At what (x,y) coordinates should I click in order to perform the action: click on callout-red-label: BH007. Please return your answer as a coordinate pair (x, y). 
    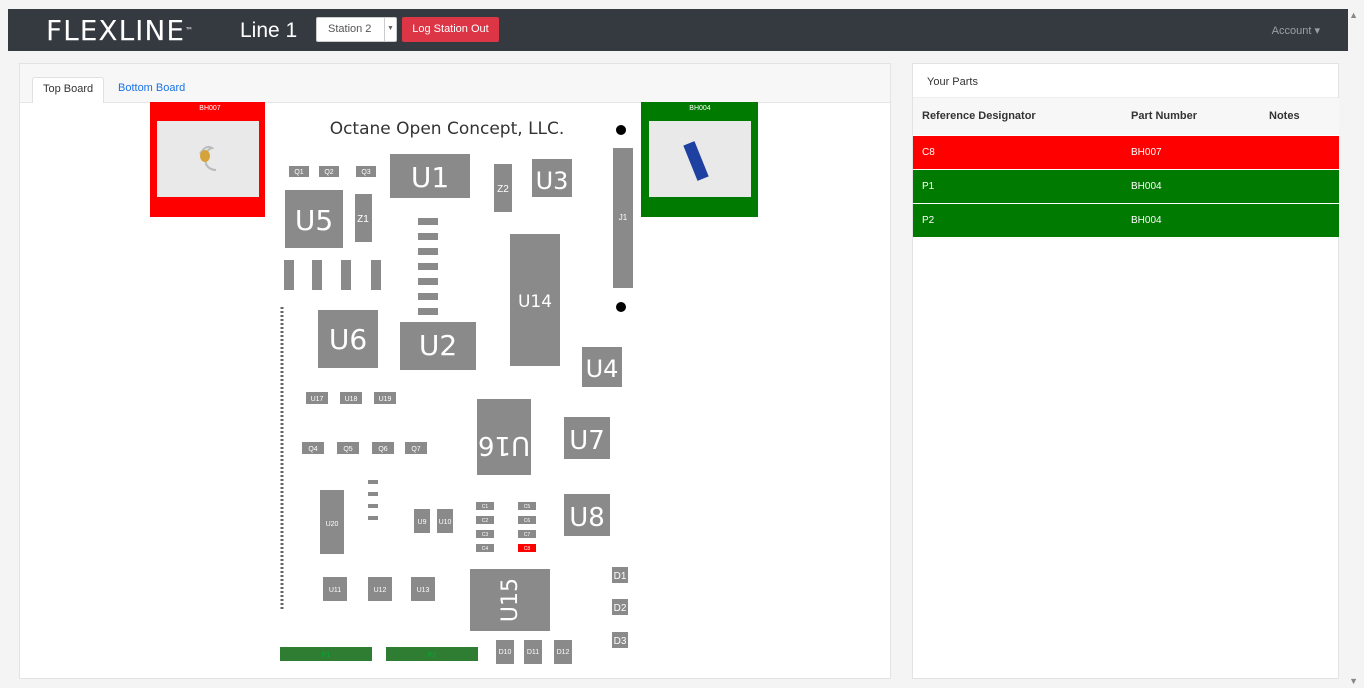
    Looking at the image, I should click on (210, 108).